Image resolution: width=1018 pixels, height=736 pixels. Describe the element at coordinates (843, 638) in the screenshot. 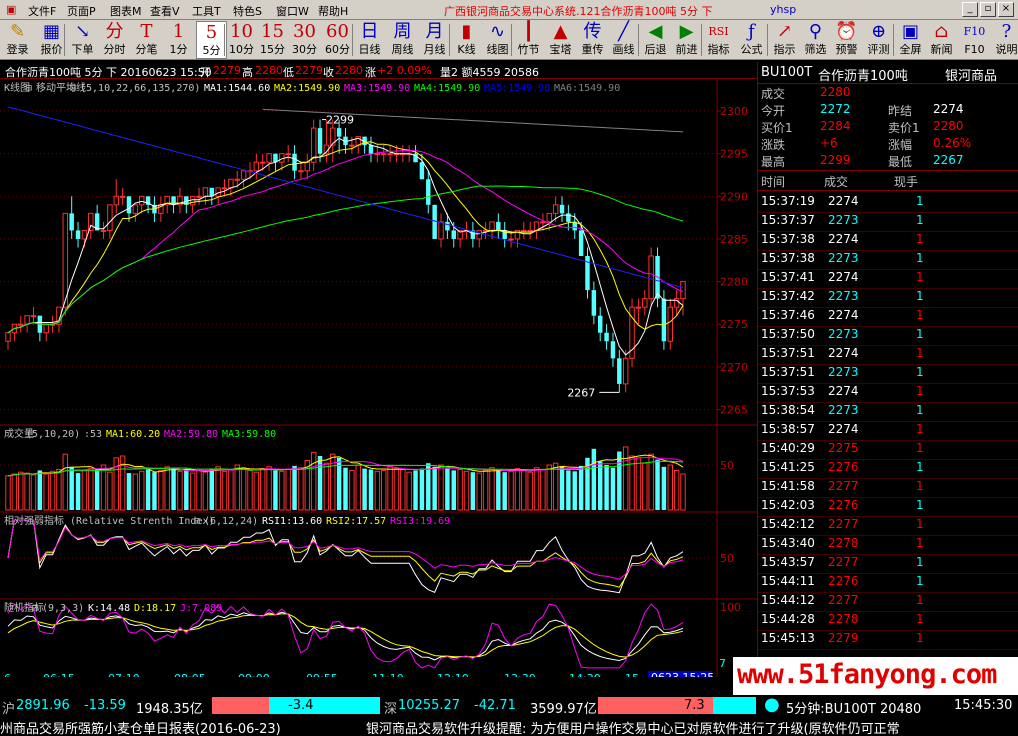

I see `tick-price: 2279` at that location.